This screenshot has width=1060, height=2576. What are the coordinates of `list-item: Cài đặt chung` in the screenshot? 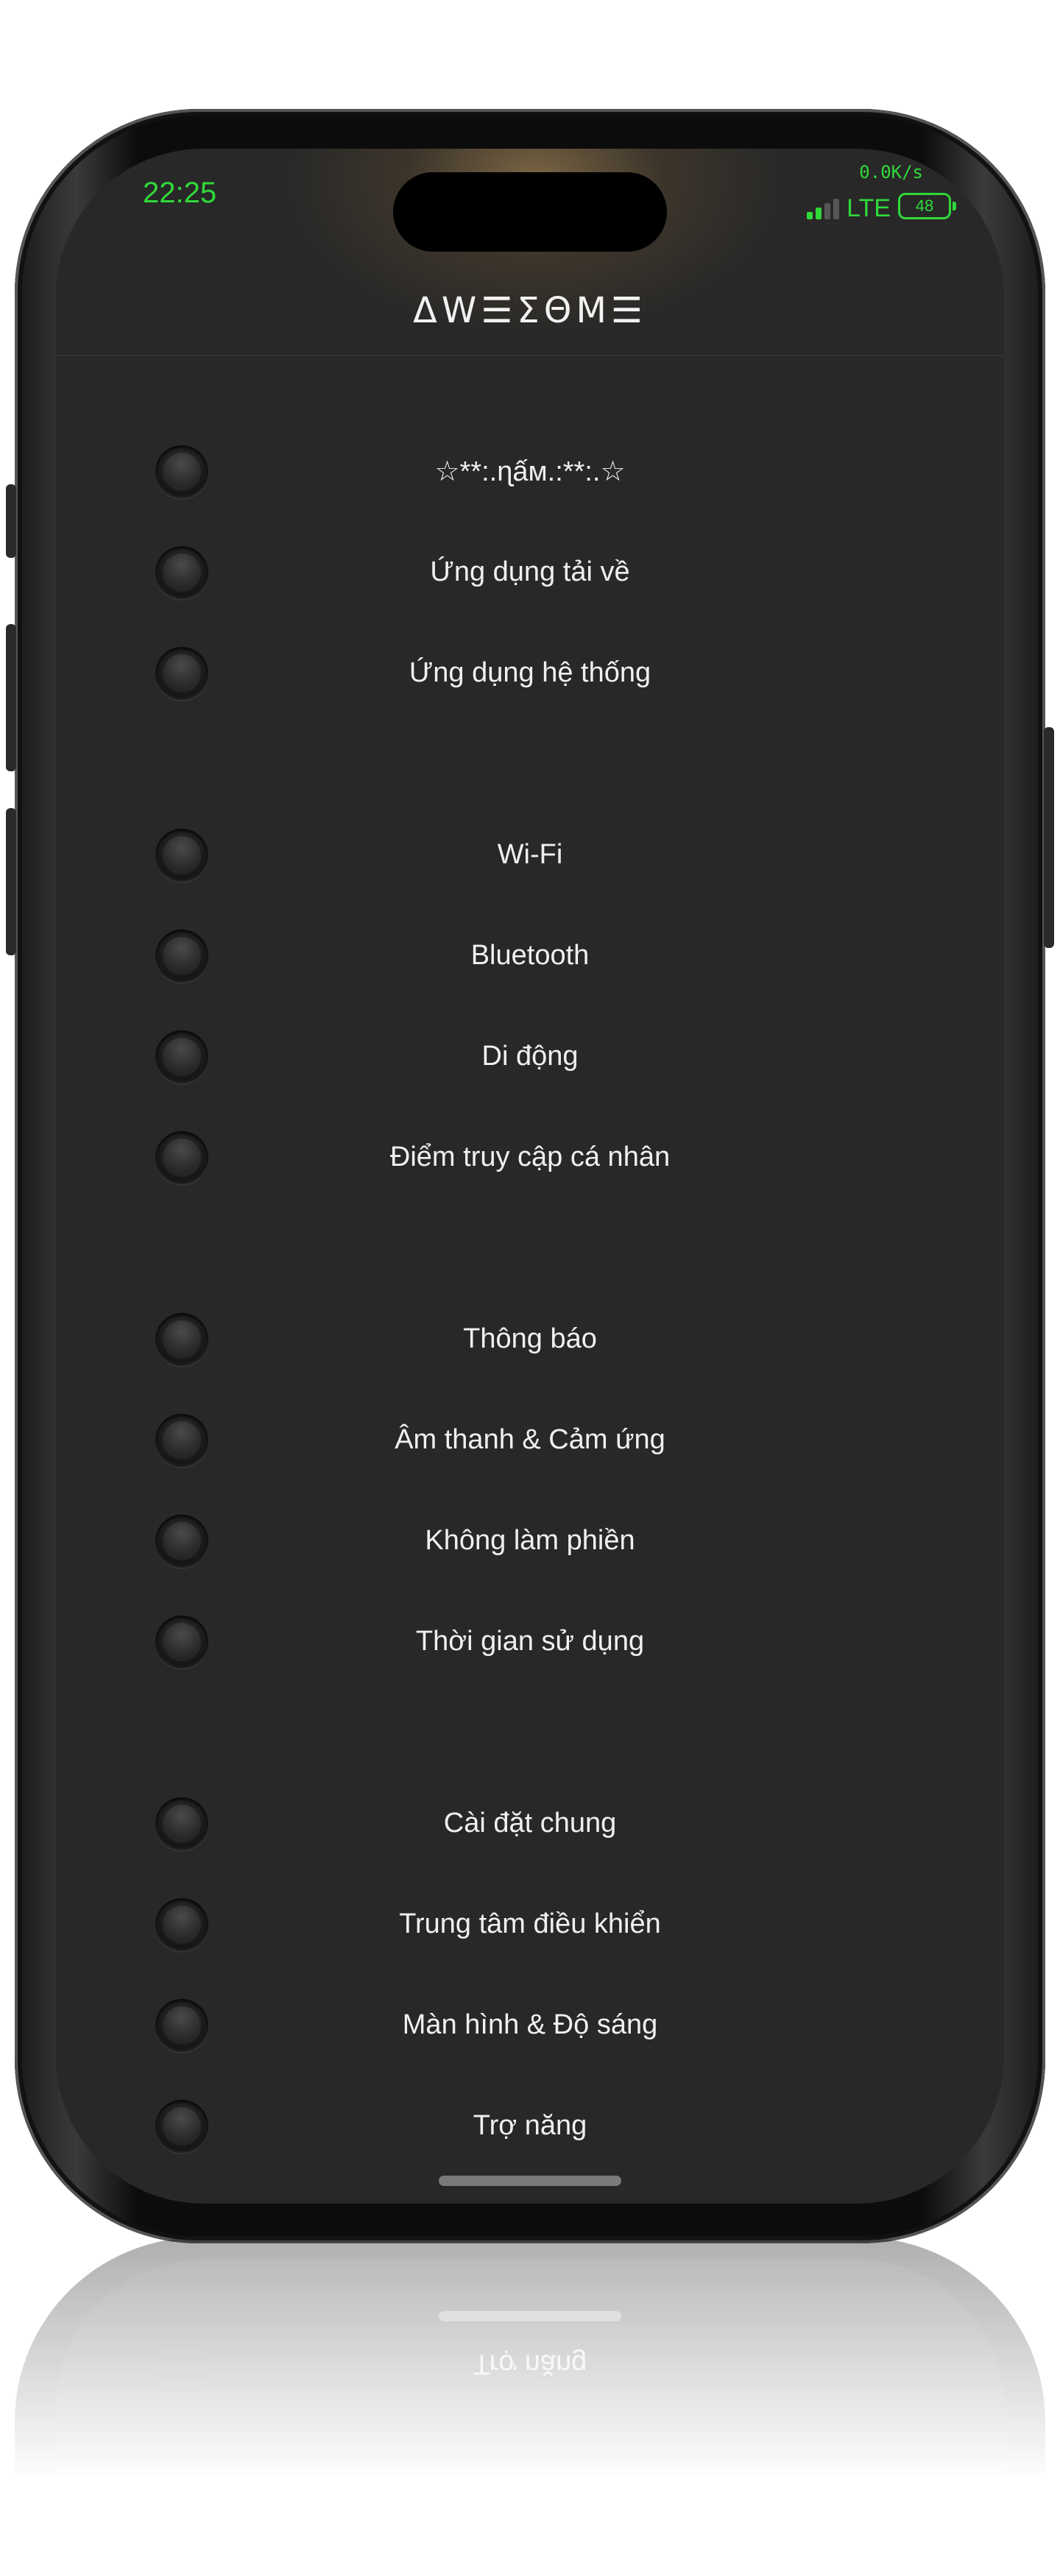 It's located at (530, 1823).